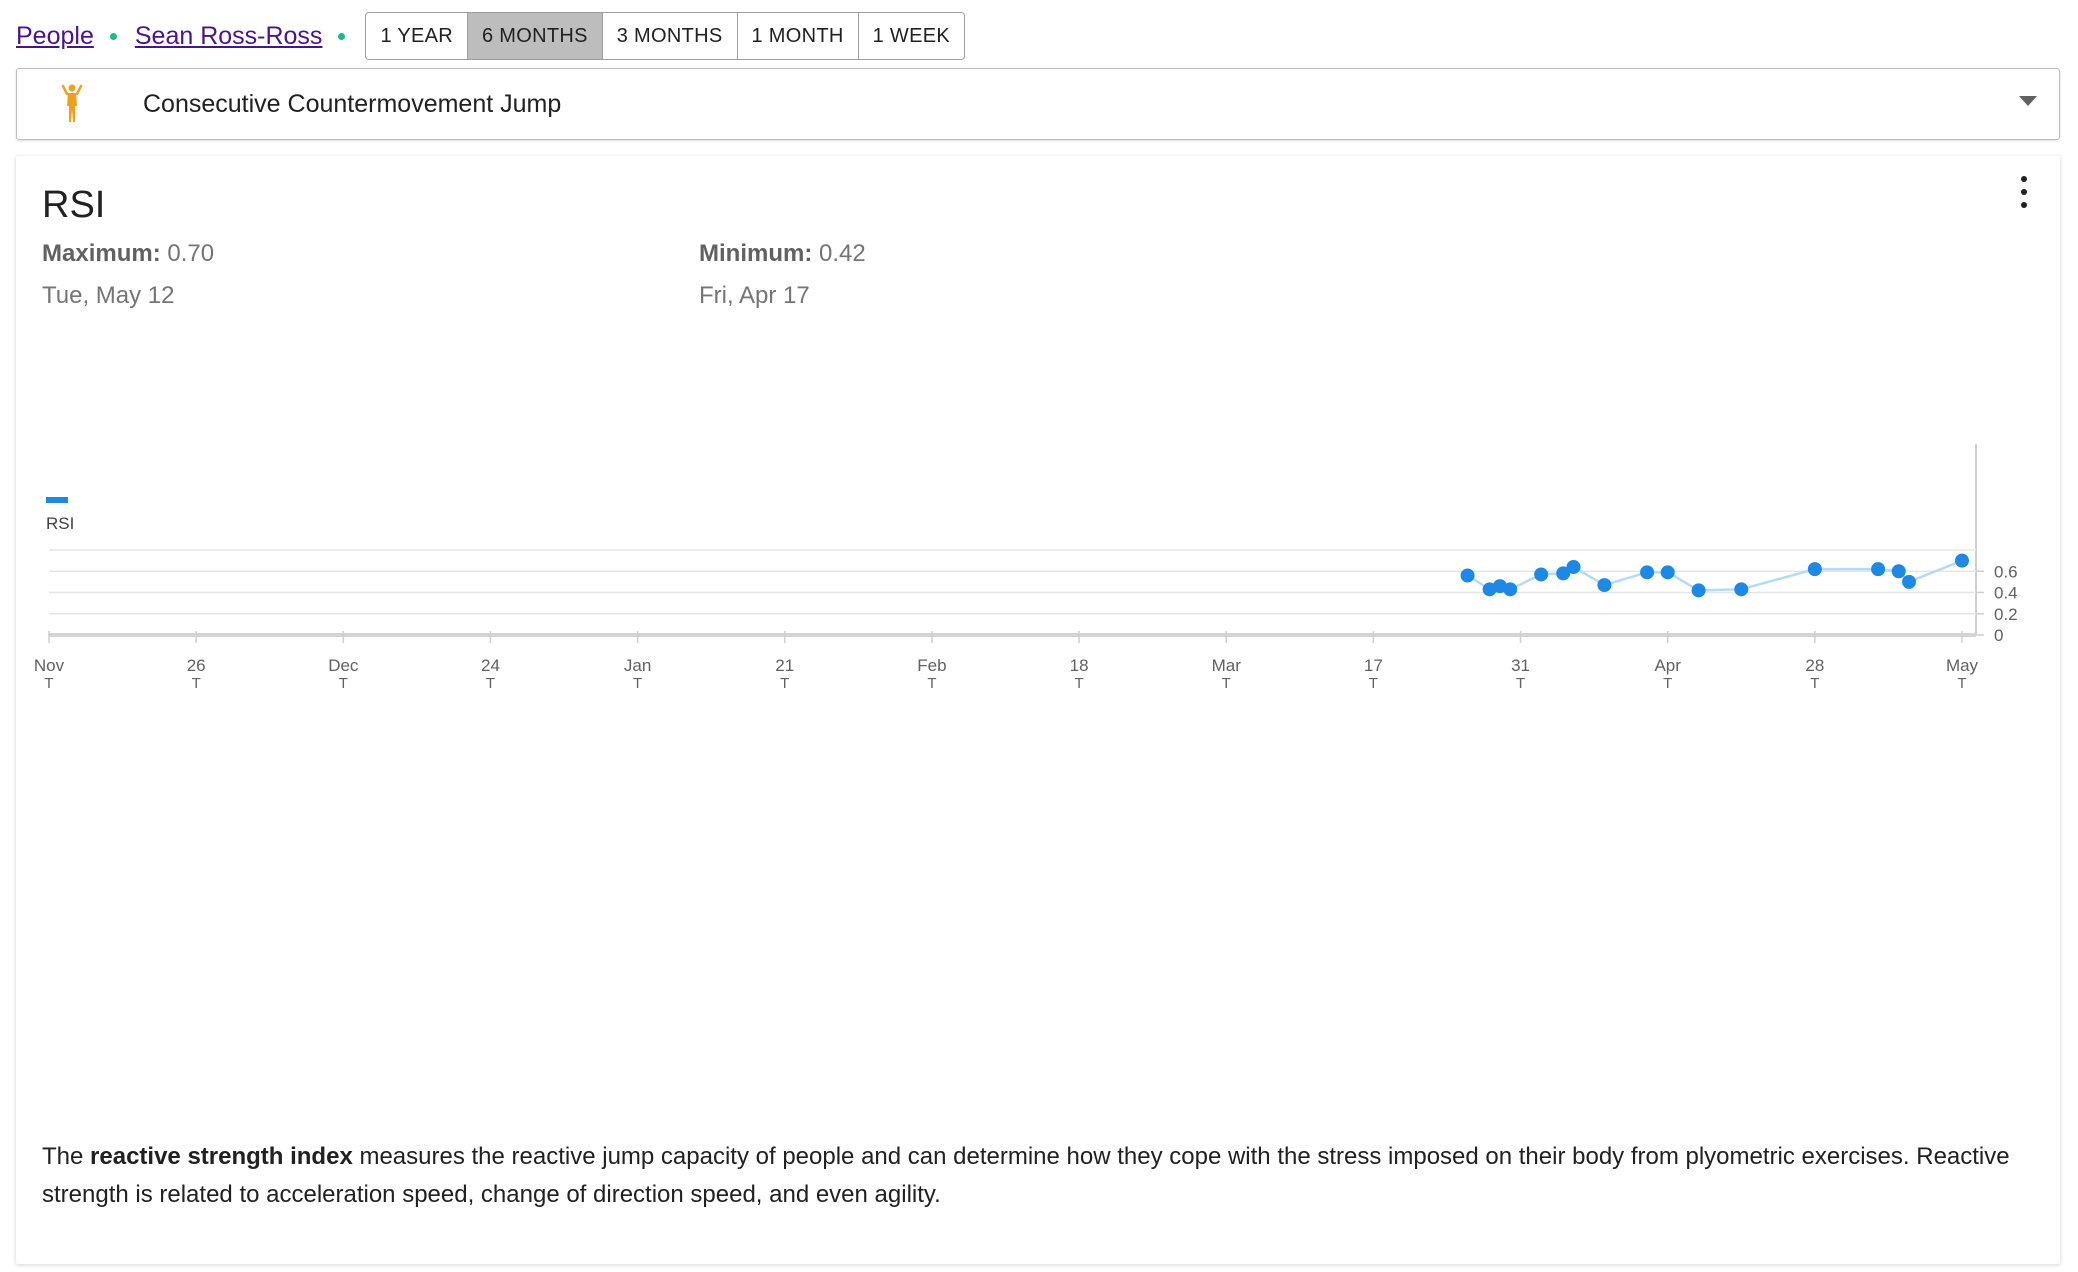 This screenshot has width=2078, height=1272. I want to click on legend-label: RSI, so click(60, 523).